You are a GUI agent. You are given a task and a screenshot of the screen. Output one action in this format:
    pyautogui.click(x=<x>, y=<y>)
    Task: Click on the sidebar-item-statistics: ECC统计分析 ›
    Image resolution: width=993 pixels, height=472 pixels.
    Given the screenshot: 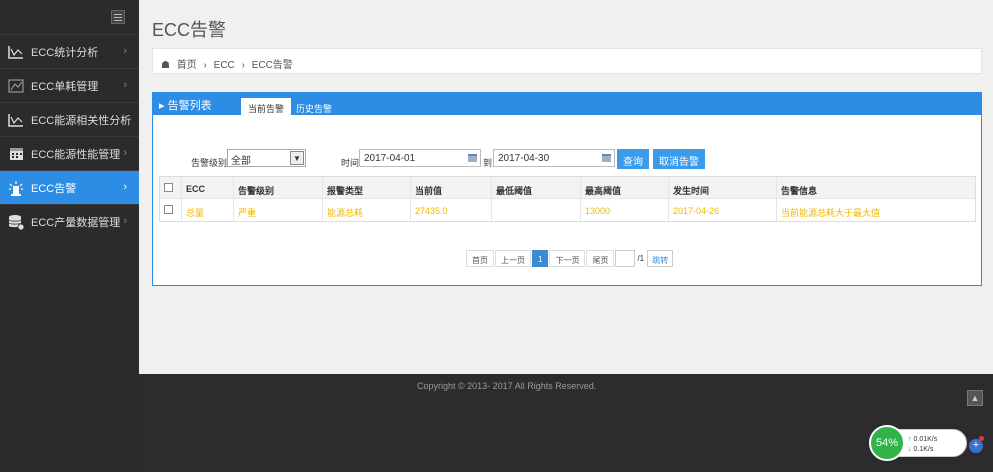 What is the action you would take?
    pyautogui.click(x=69, y=51)
    